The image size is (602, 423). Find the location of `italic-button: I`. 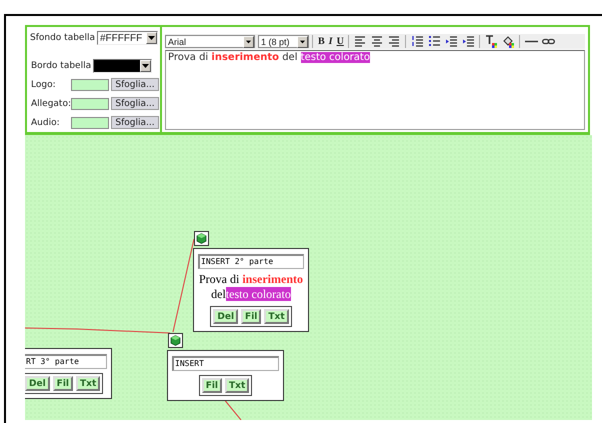

italic-button: I is located at coordinates (331, 41).